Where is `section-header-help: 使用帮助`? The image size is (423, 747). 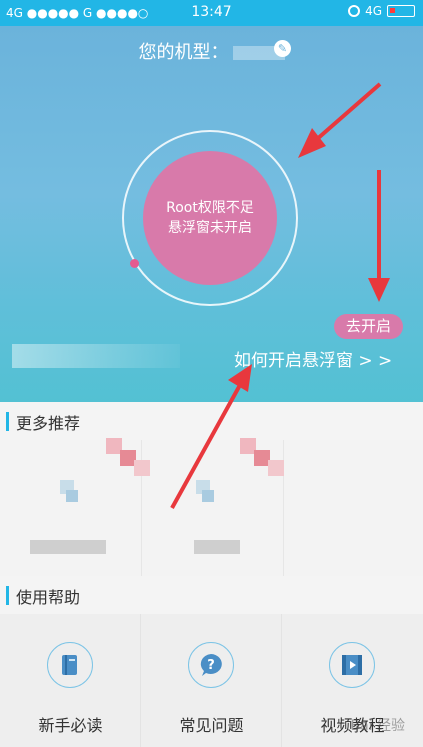 section-header-help: 使用帮助 is located at coordinates (211, 595).